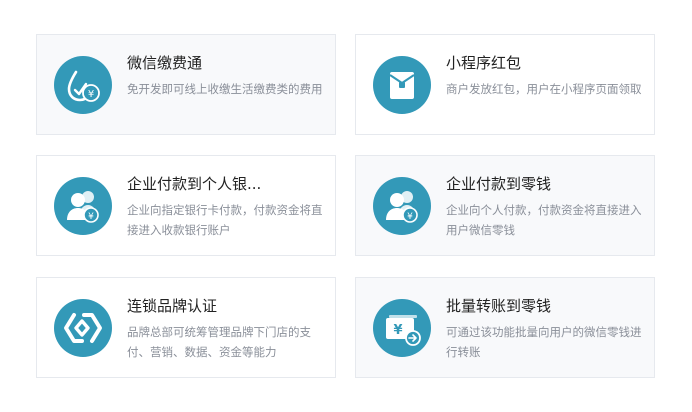 Image resolution: width=692 pixels, height=412 pixels. I want to click on card-chain-brand-certification: 连锁品牌认证 品牌总部可统筹管理品牌下门店的支付、营销、数据、资金等能力, so click(186, 327).